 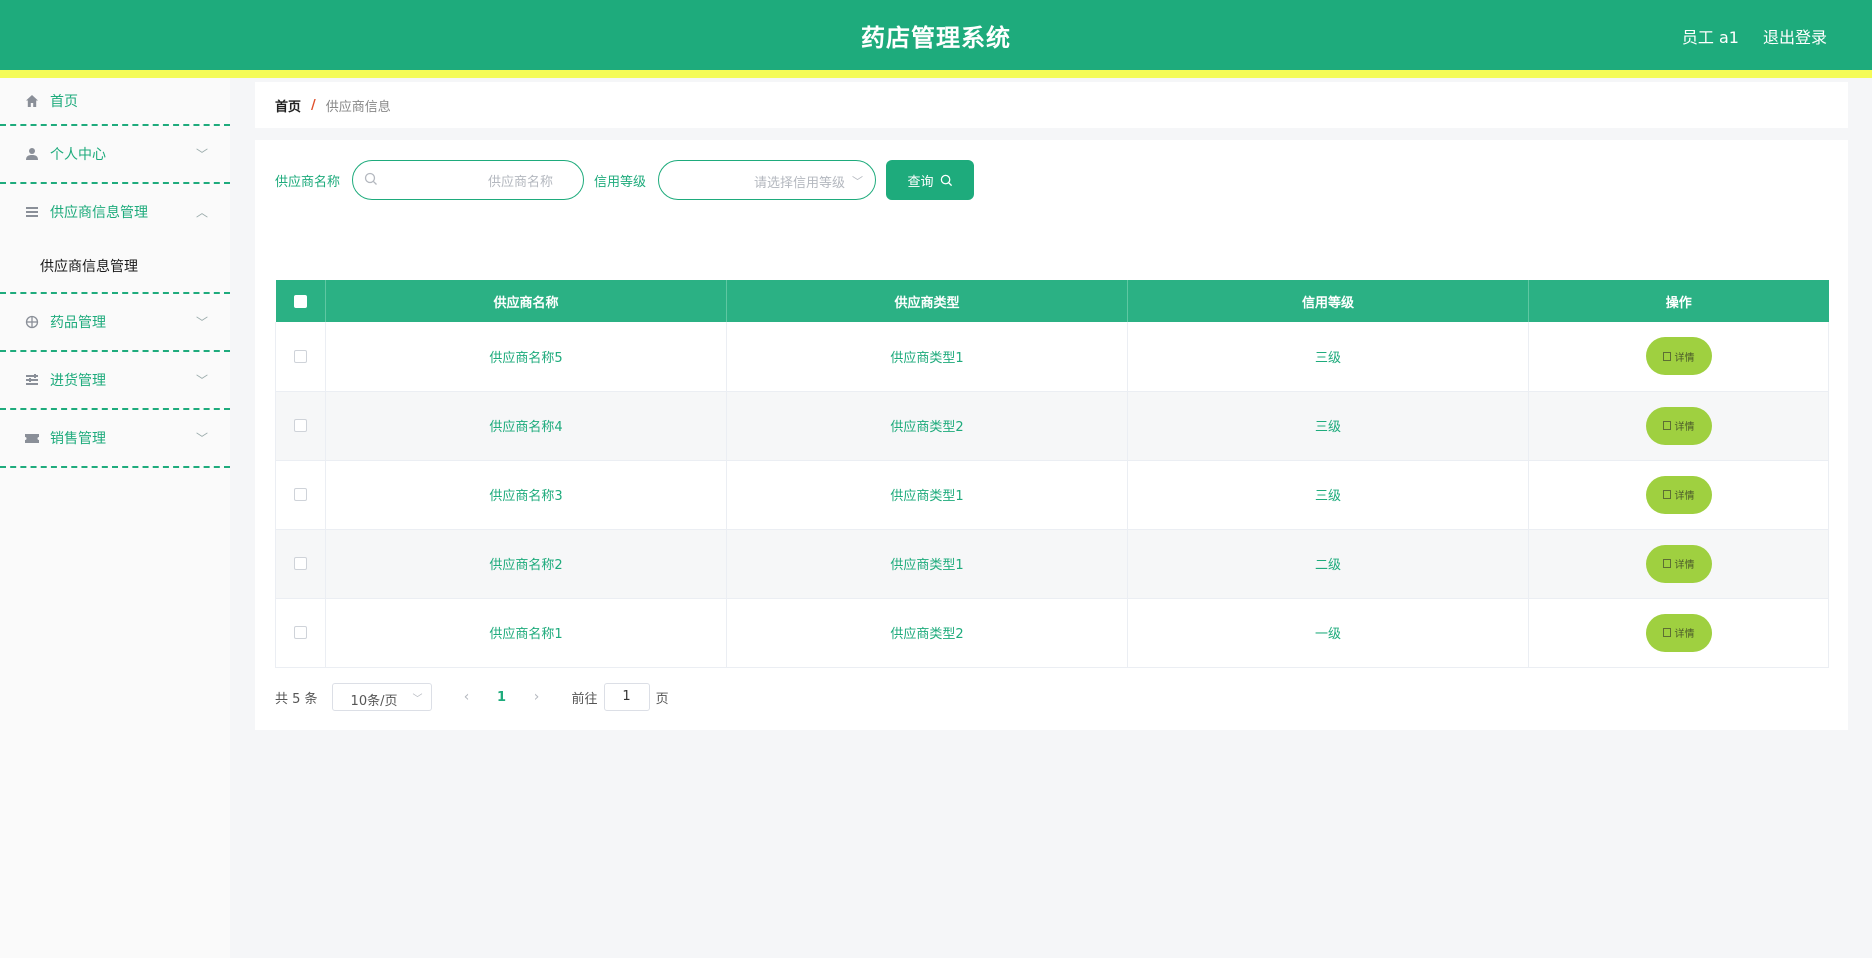 What do you see at coordinates (626, 697) in the screenshot?
I see `goto-page-input: 1` at bounding box center [626, 697].